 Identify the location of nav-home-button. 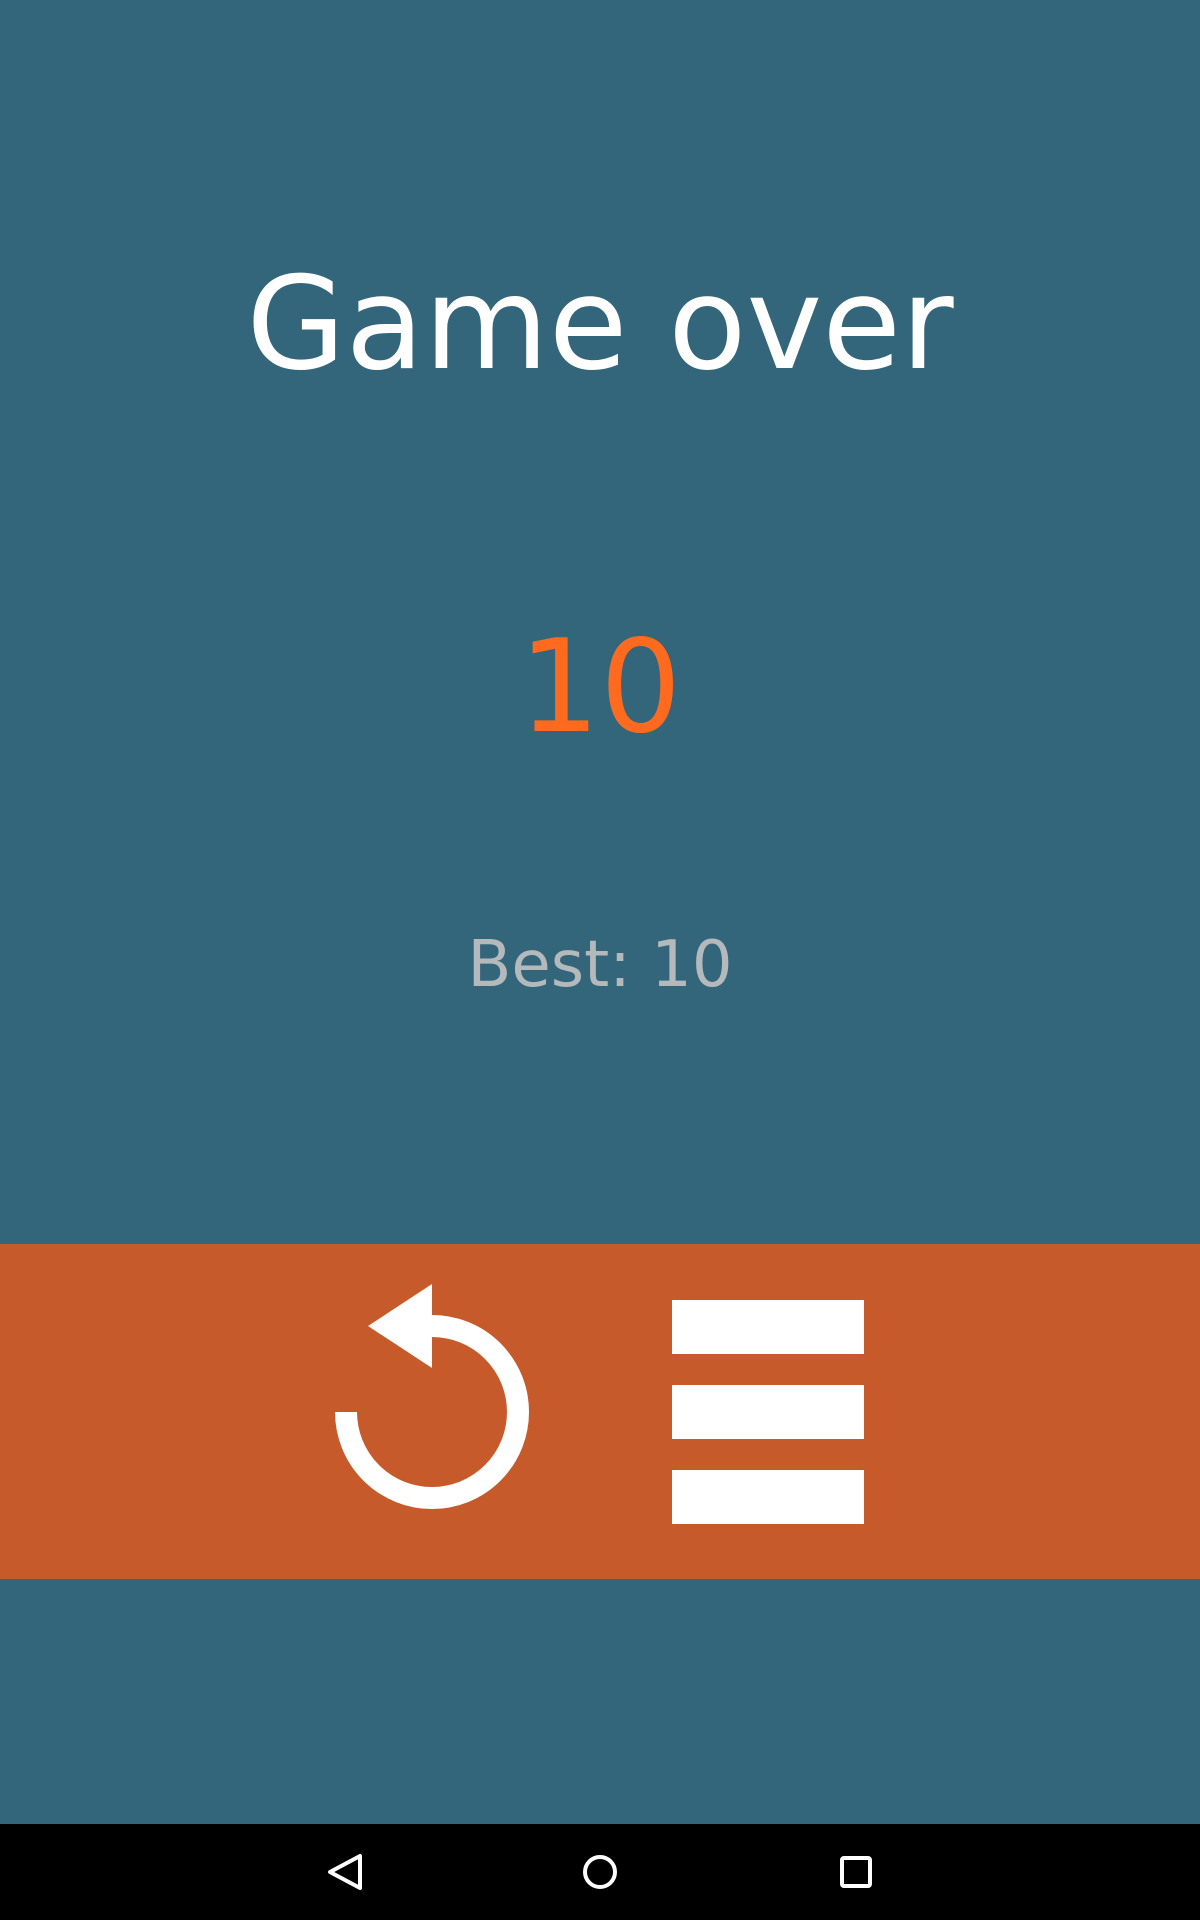
(600, 1872).